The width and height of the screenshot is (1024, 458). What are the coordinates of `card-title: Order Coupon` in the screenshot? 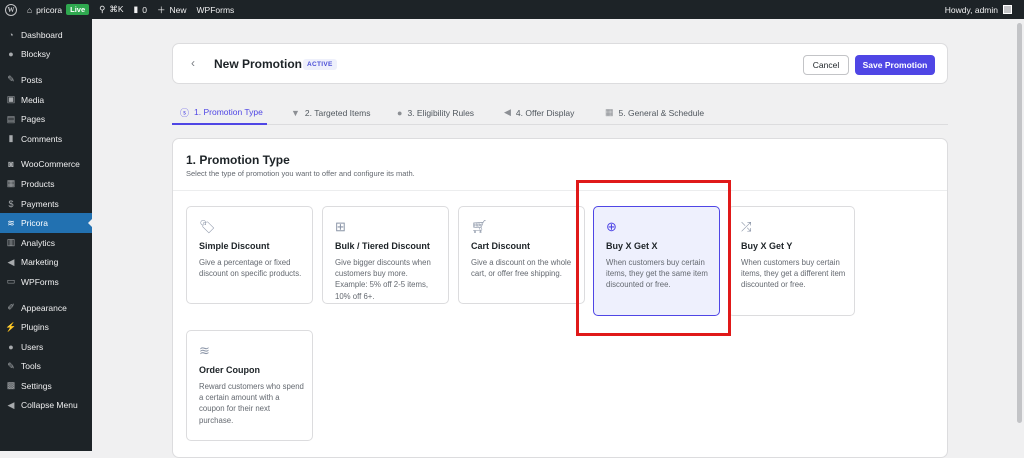 It's located at (229, 370).